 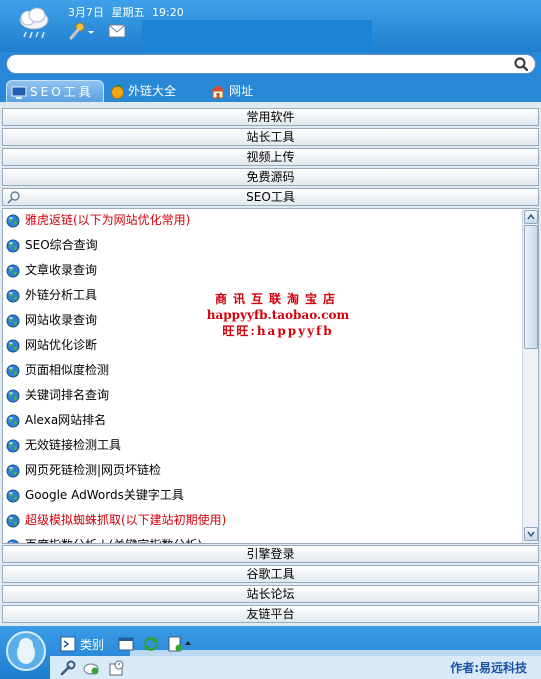 I want to click on wrench-icon, so click(x=68, y=668).